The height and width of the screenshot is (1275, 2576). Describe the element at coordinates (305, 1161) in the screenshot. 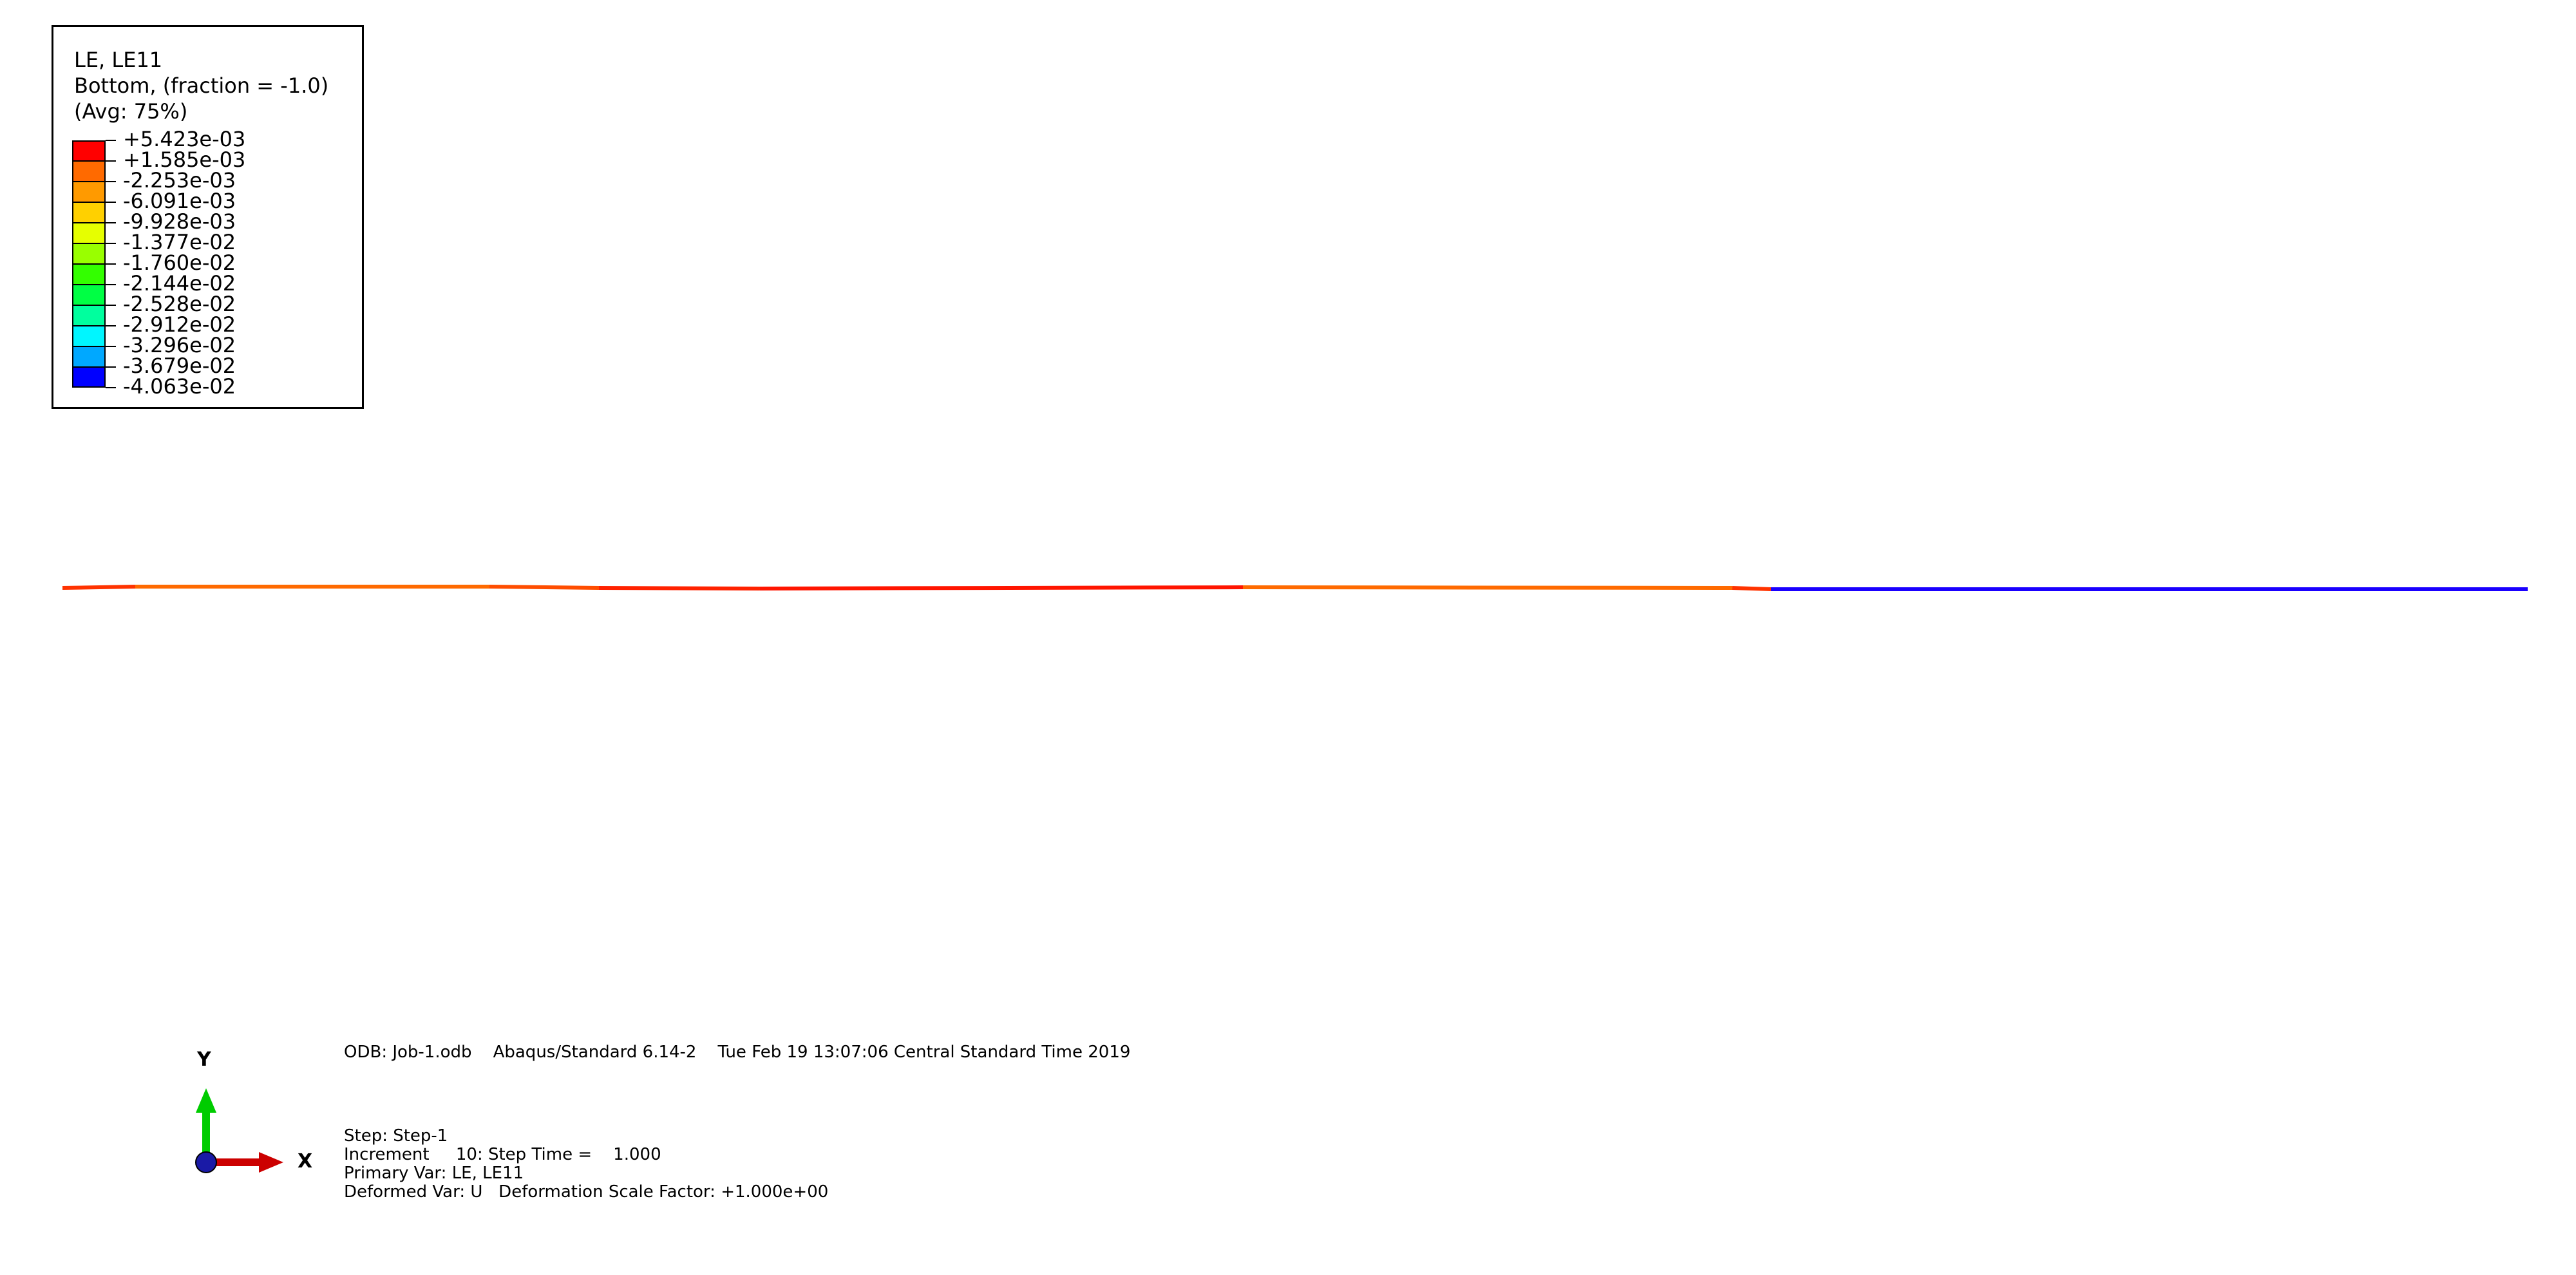

I see `triad-x-label: X` at that location.